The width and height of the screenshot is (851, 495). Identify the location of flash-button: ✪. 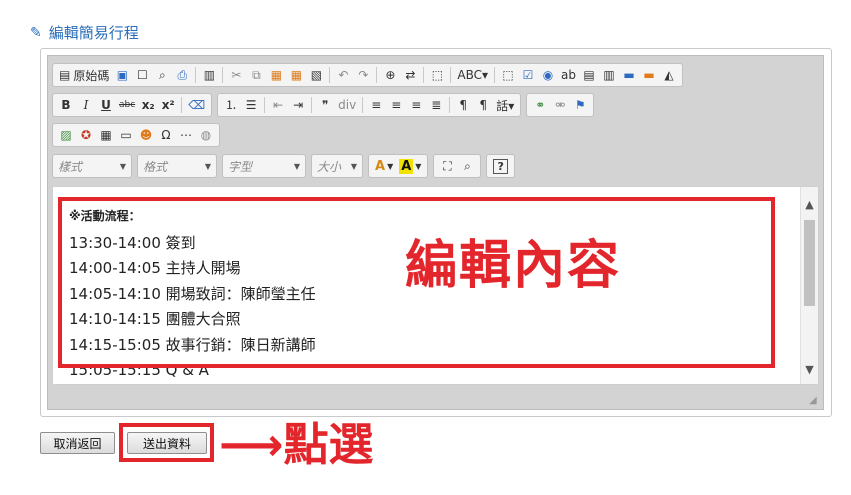
(86, 135).